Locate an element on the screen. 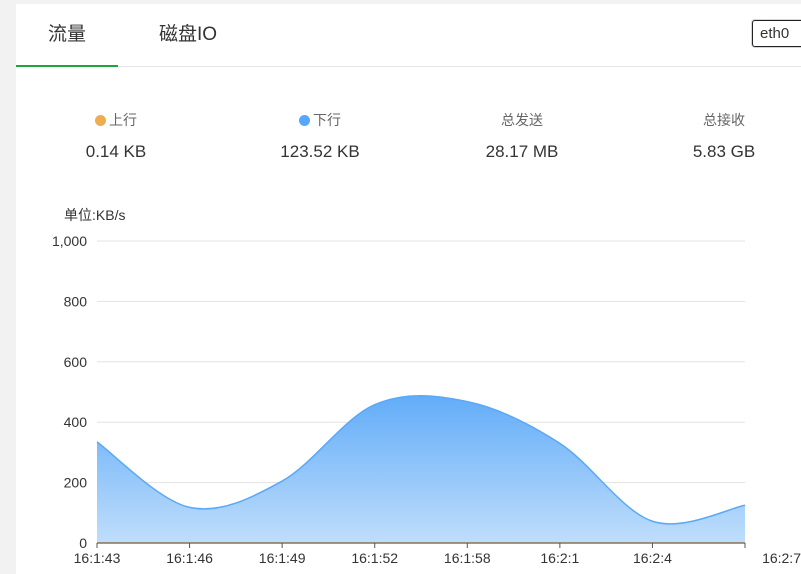  x-tick-label: 16:1:52 is located at coordinates (374, 558).